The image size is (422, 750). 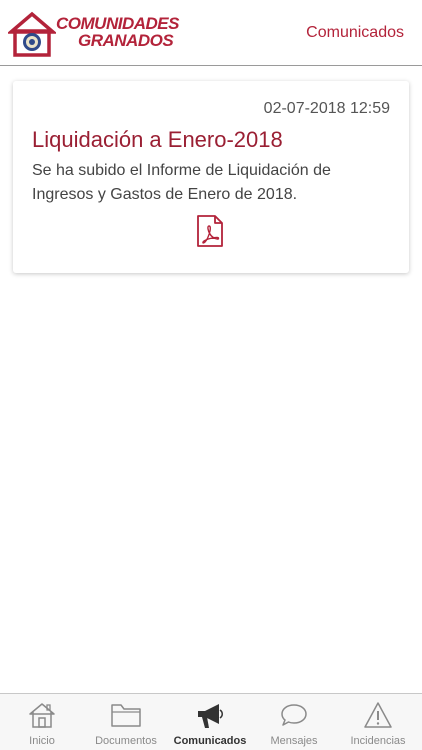 What do you see at coordinates (117, 23) in the screenshot?
I see `logo-line1: COMUNIDADES` at bounding box center [117, 23].